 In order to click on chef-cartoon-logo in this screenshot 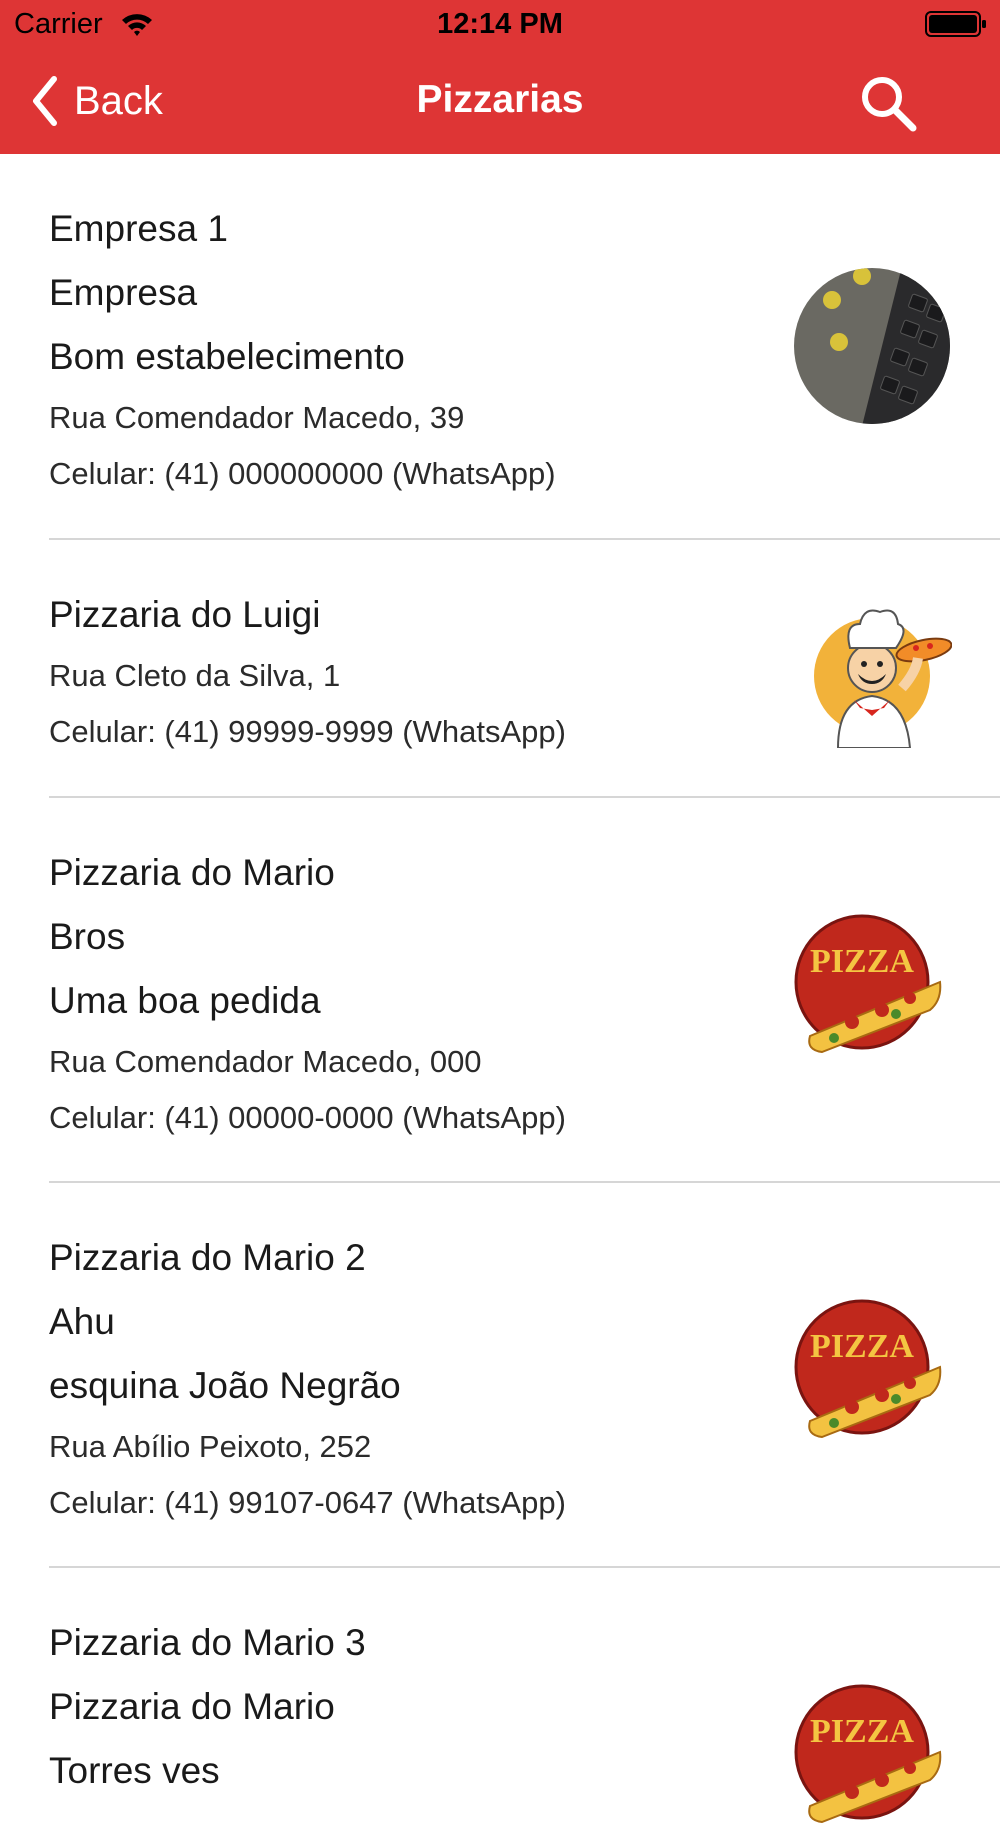, I will do `click(883, 678)`.